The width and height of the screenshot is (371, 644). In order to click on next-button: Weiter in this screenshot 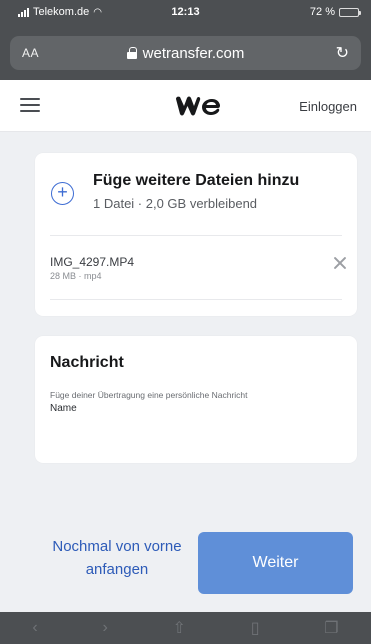, I will do `click(275, 563)`.